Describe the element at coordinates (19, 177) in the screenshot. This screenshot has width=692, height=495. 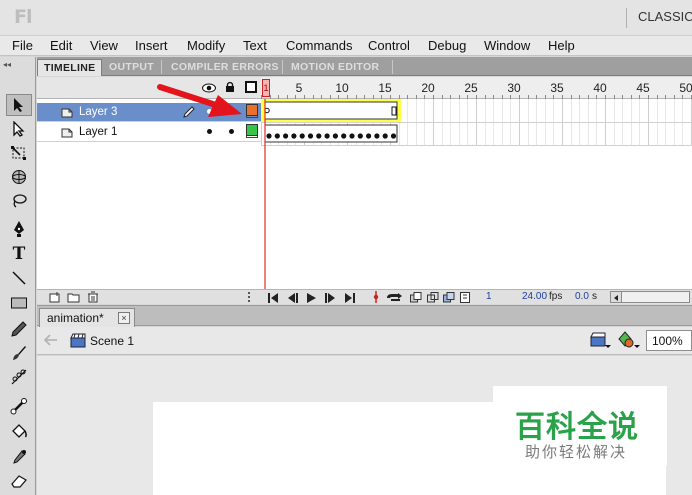
I see `3d-rotation-tool-icon` at that location.